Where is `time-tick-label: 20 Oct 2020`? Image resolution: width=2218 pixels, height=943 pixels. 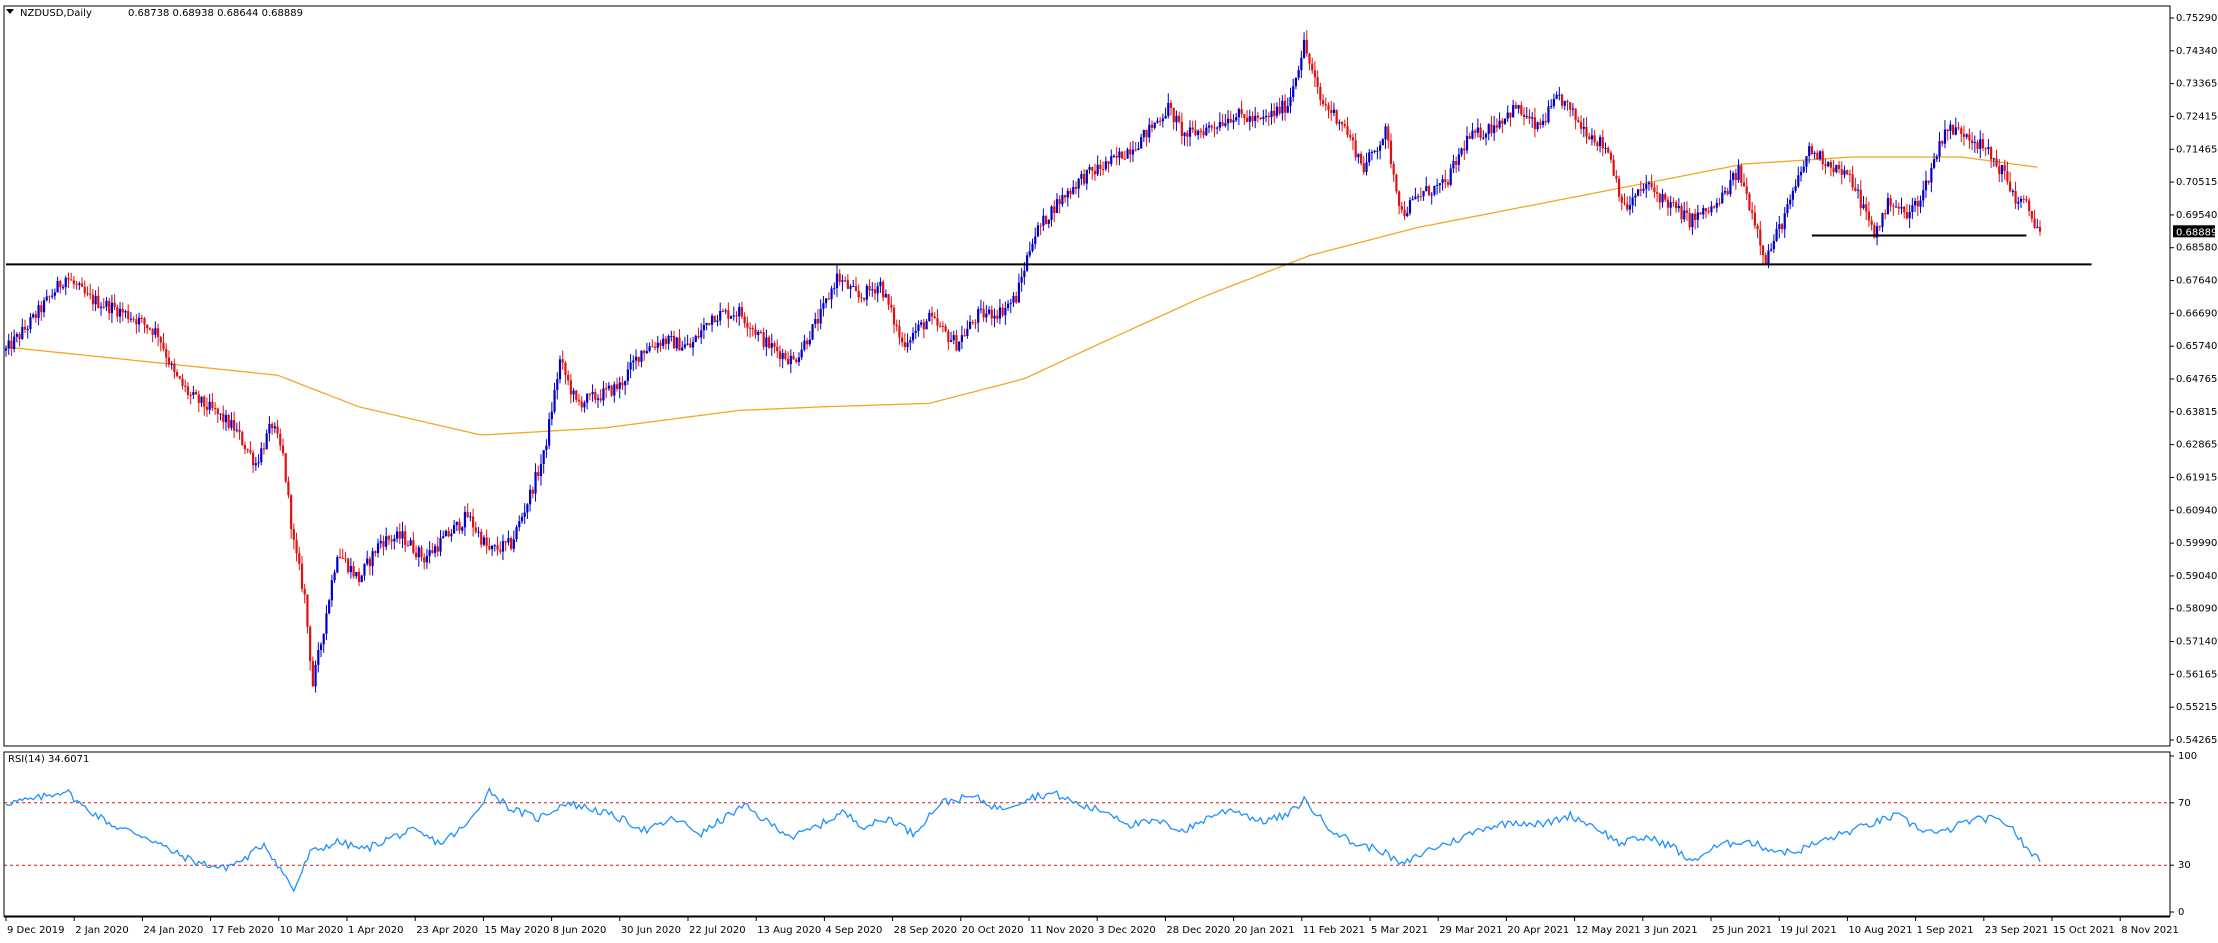 time-tick-label: 20 Oct 2020 is located at coordinates (993, 930).